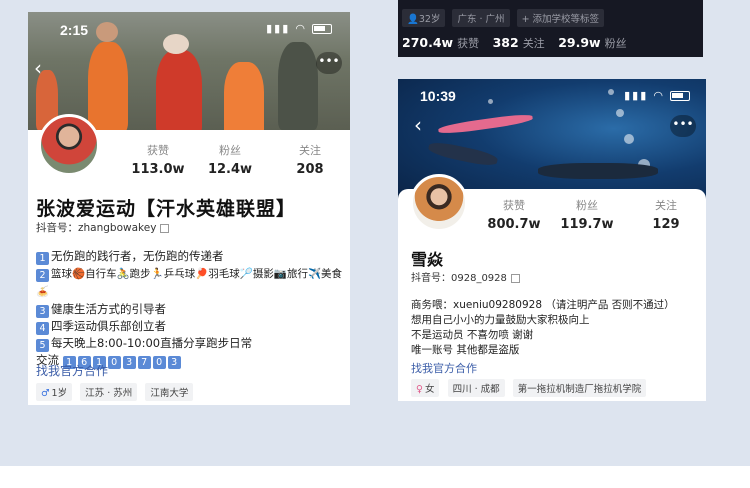  I want to click on dark-tags: 👤32岁 广东 · 广州 + 添加学校等标签, so click(505, 18).